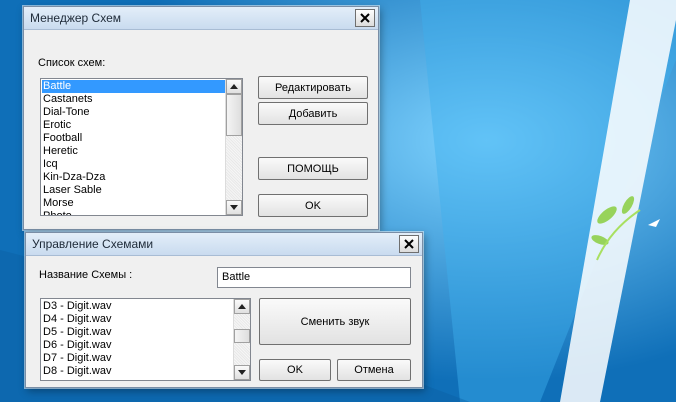 The height and width of the screenshot is (402, 676). Describe the element at coordinates (137, 345) in the screenshot. I see `sound-list-item: D6 - Digit.wav` at that location.